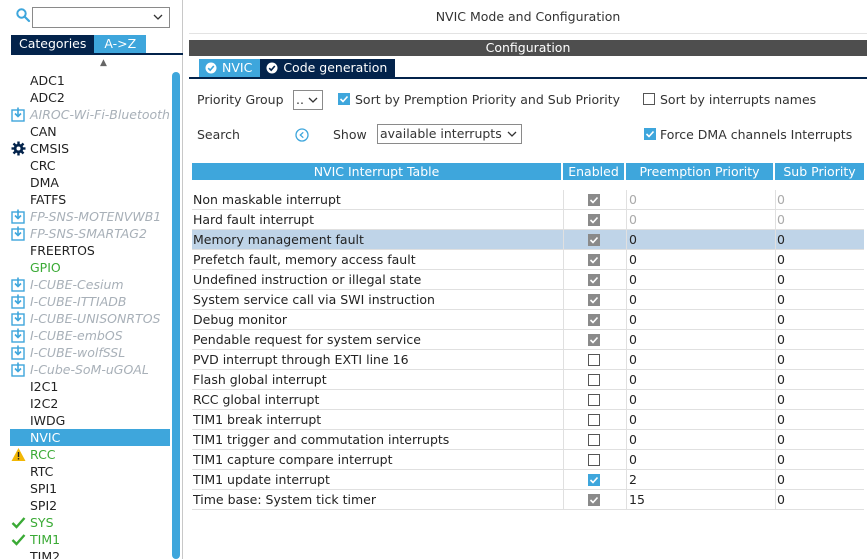 This screenshot has height=559, width=867. Describe the element at coordinates (700, 480) in the screenshot. I see `preemption-priority-cell: 2` at that location.